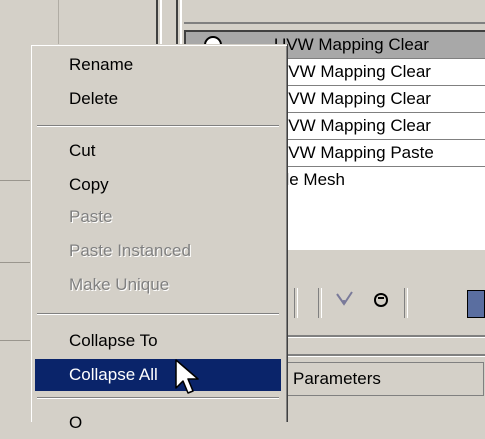  I want to click on menu-item-paste: Paste, so click(91, 216).